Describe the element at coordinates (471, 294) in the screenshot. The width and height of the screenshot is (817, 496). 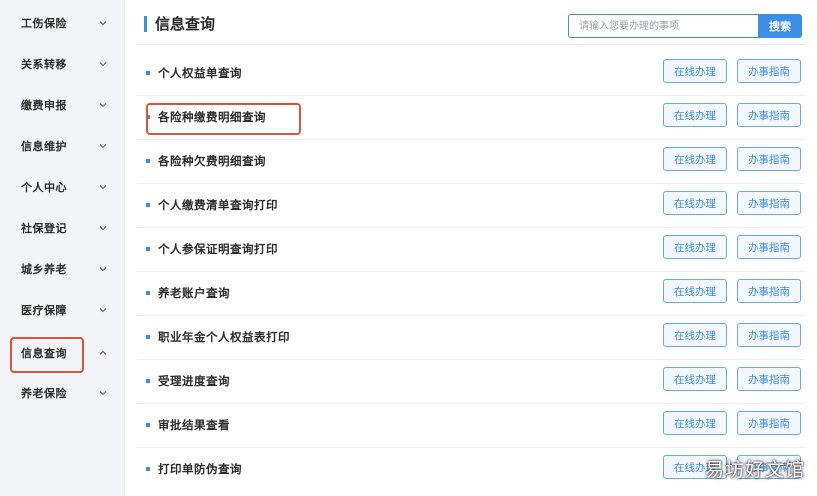
I see `list-item: 养老账户查询 在线办理 办事指南` at that location.